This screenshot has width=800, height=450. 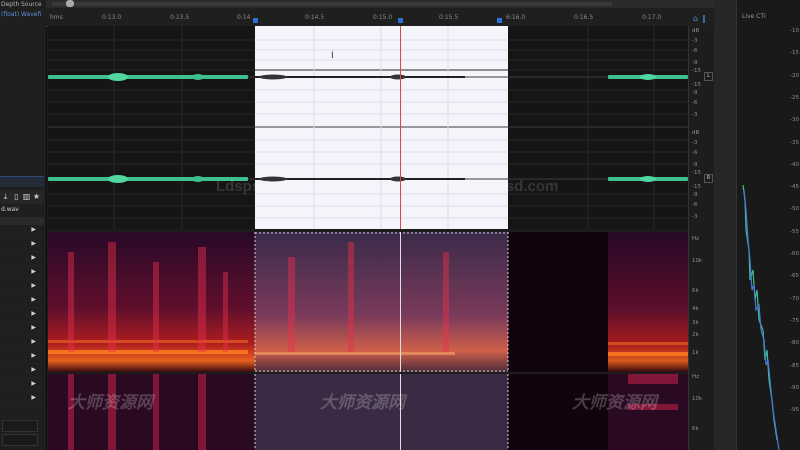 I want to click on ruler-tick-label: 0:14.5, so click(x=315, y=17).